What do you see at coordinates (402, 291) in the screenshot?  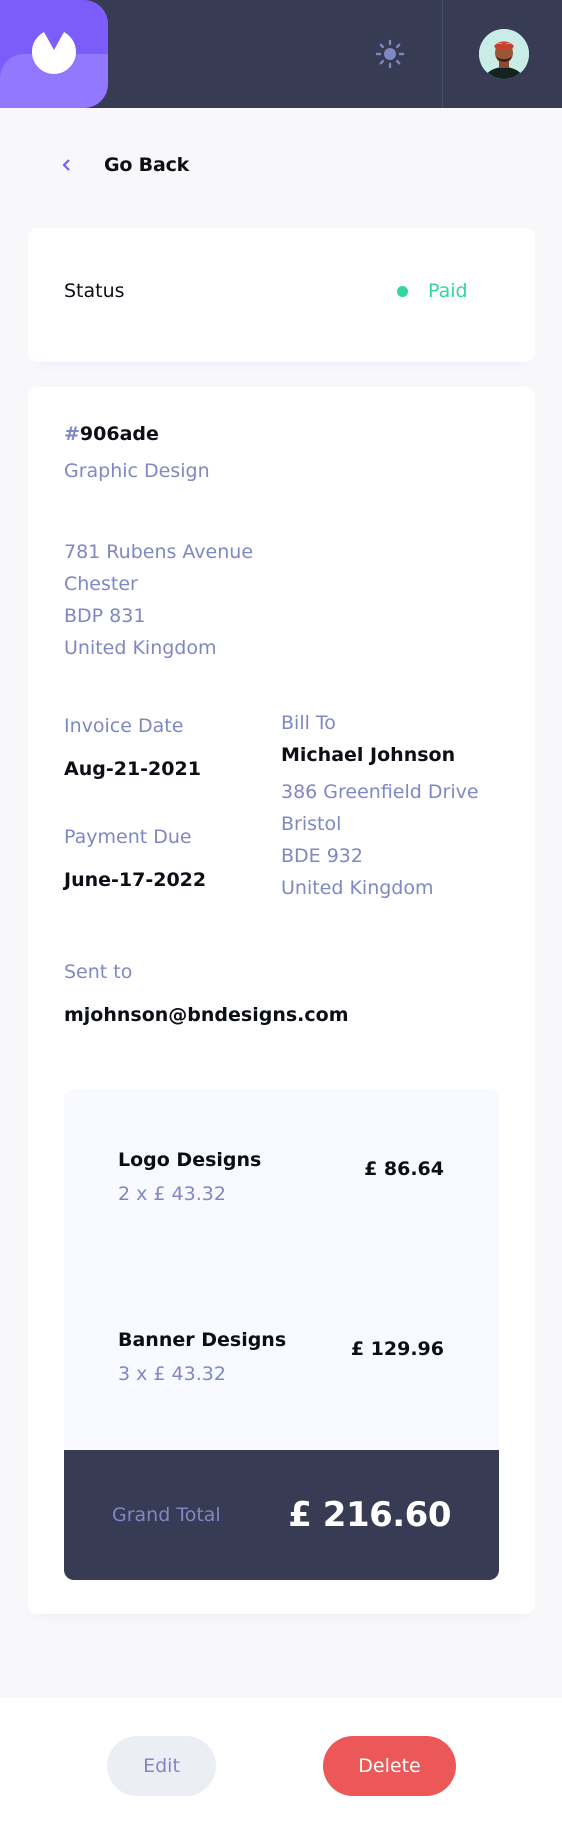 I see `status-dot-icon` at bounding box center [402, 291].